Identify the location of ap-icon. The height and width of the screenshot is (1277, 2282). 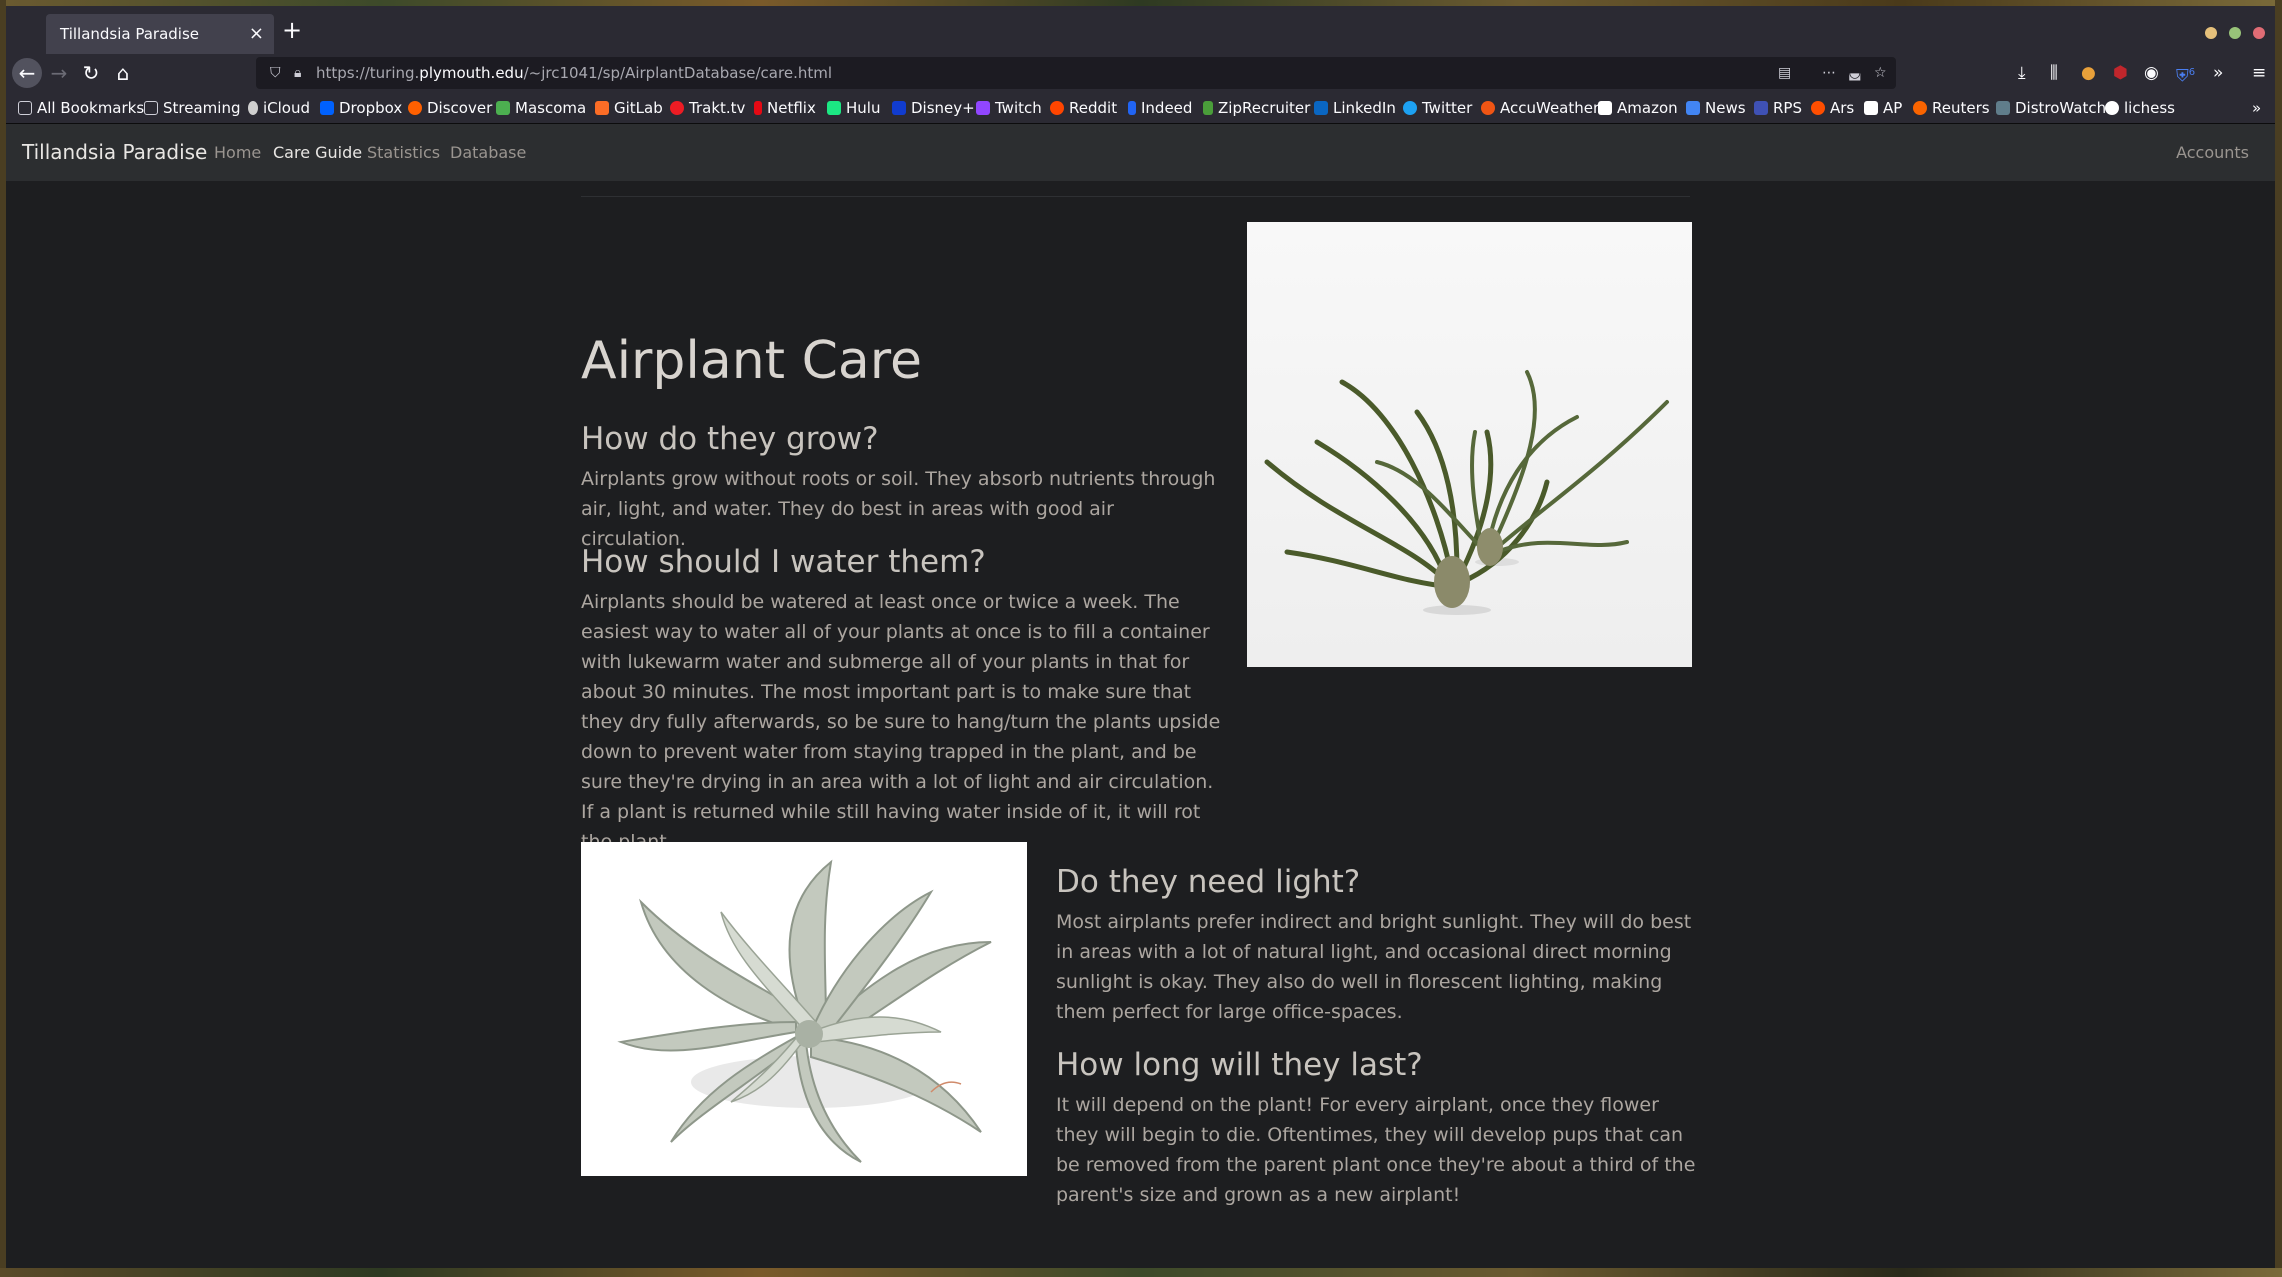
(1871, 108).